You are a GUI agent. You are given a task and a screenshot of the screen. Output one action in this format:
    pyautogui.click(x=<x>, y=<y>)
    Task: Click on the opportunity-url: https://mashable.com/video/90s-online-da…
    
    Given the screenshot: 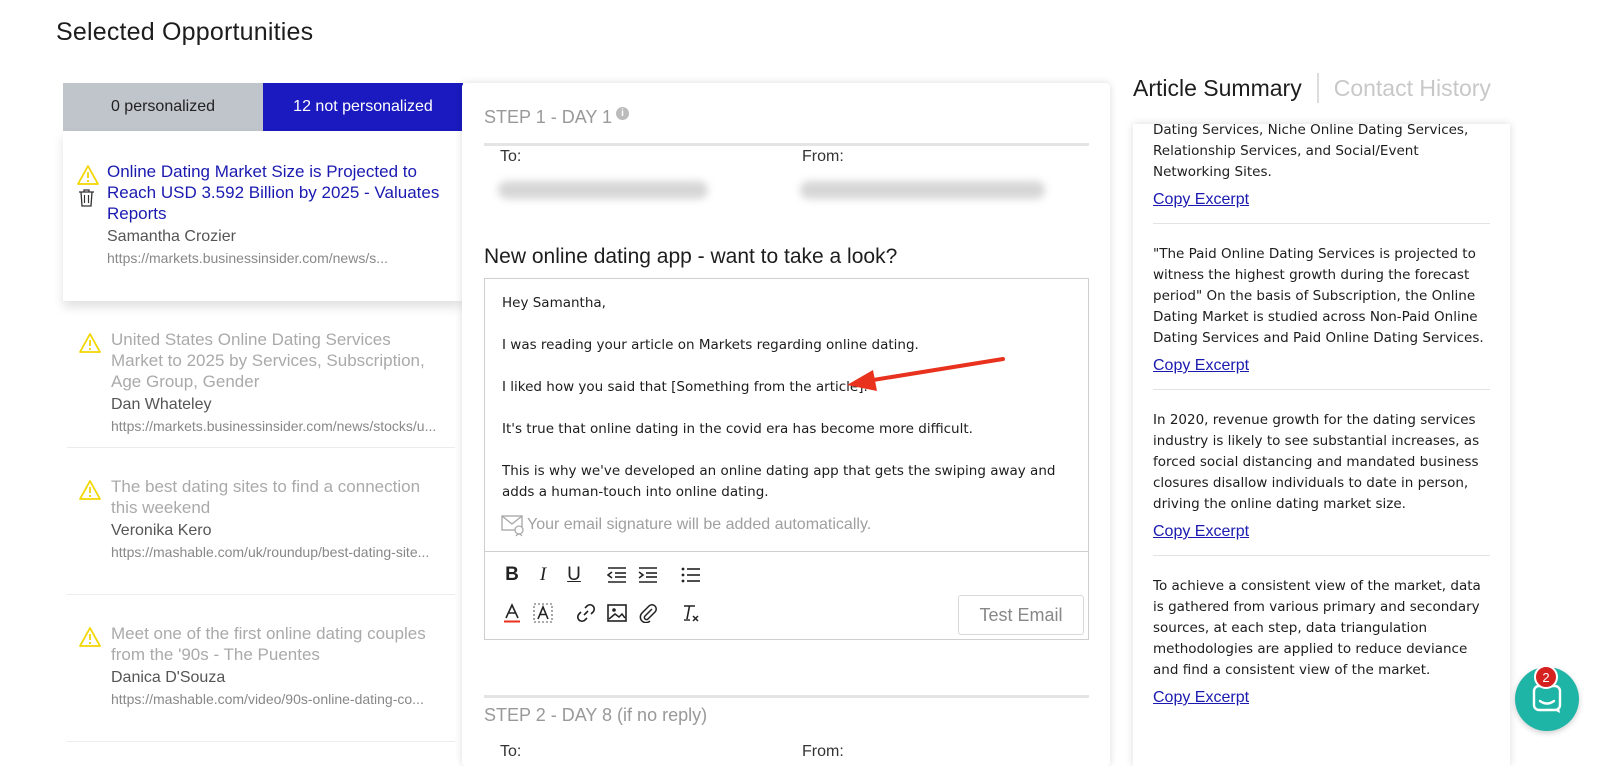 What is the action you would take?
    pyautogui.click(x=267, y=699)
    